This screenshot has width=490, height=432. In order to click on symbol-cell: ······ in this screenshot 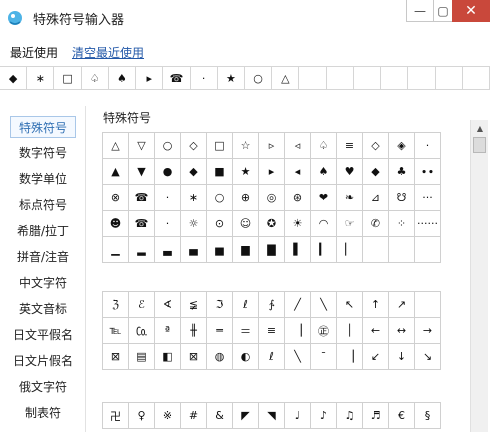, I will do `click(428, 224)`.